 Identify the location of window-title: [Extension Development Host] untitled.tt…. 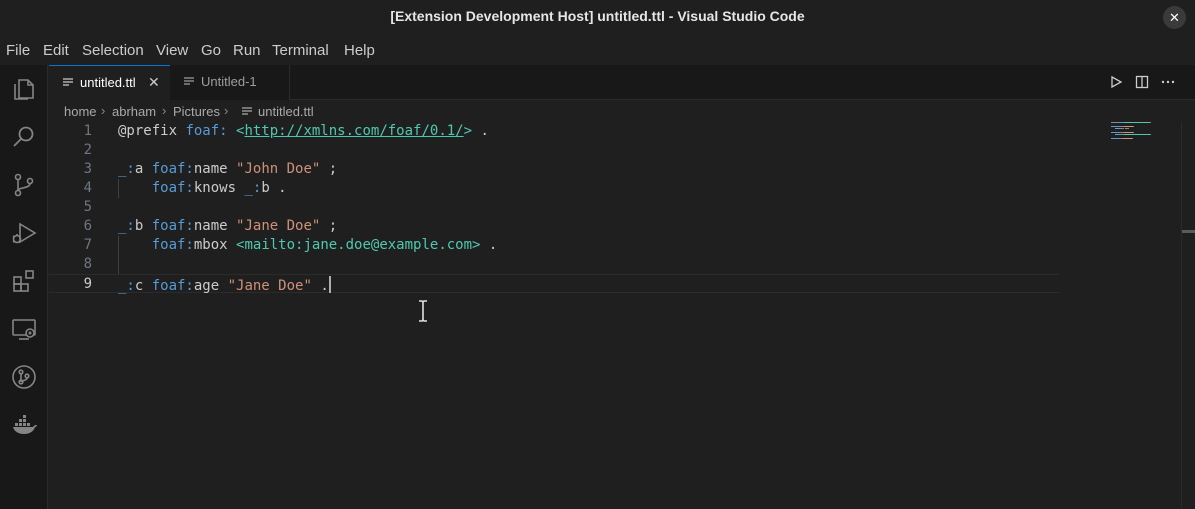
(597, 16).